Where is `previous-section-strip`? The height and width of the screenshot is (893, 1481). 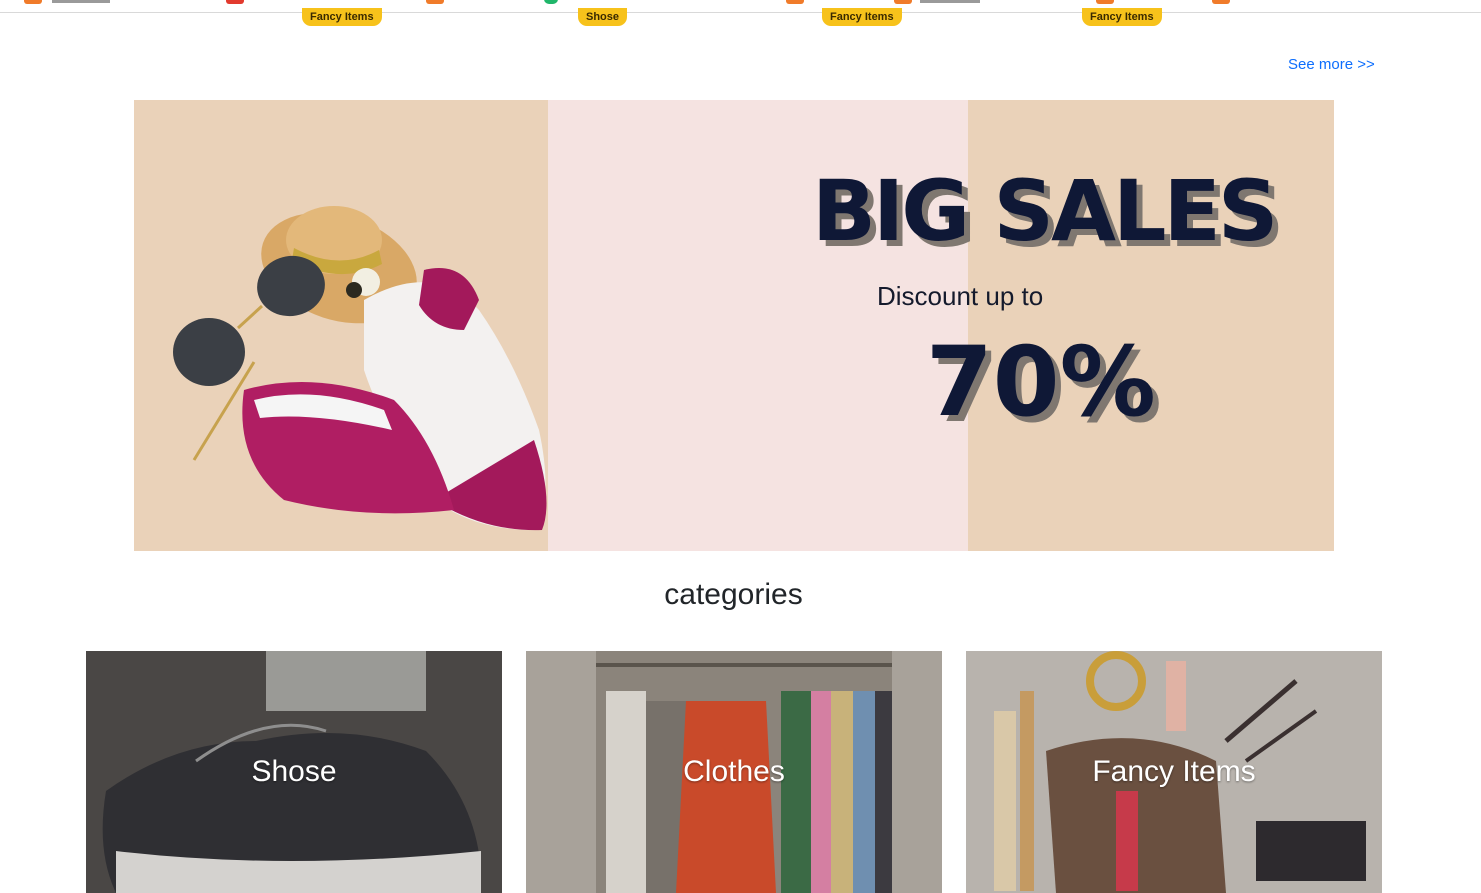
previous-section-strip is located at coordinates (740, 6).